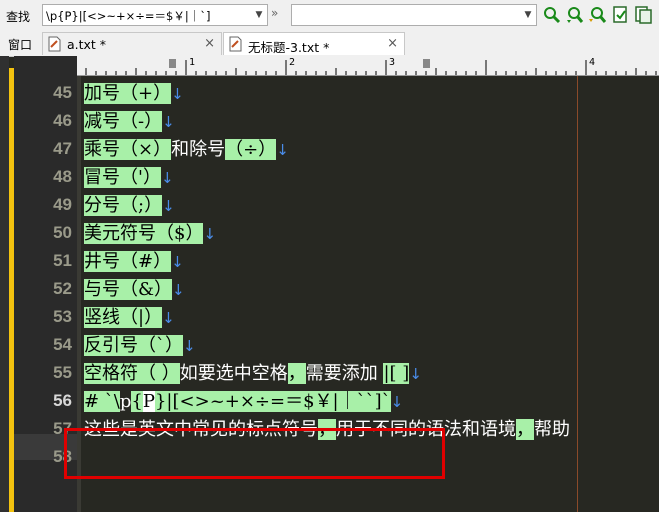 This screenshot has width=659, height=512. What do you see at coordinates (62, 120) in the screenshot?
I see `line-number: 46` at bounding box center [62, 120].